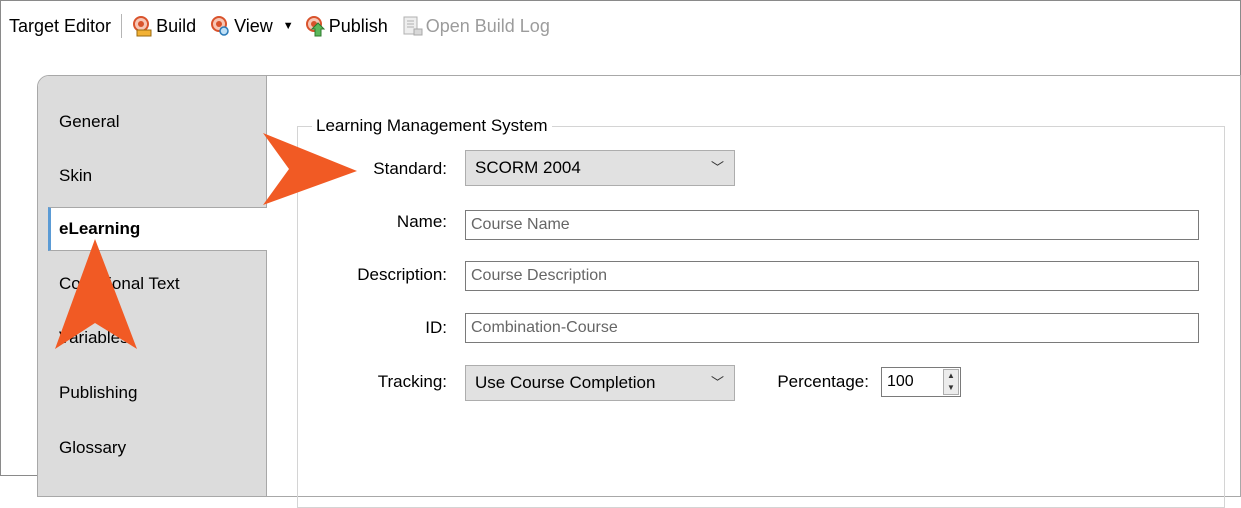 Image resolution: width=1241 pixels, height=508 pixels. What do you see at coordinates (157, 122) in the screenshot?
I see `tab-general: General` at bounding box center [157, 122].